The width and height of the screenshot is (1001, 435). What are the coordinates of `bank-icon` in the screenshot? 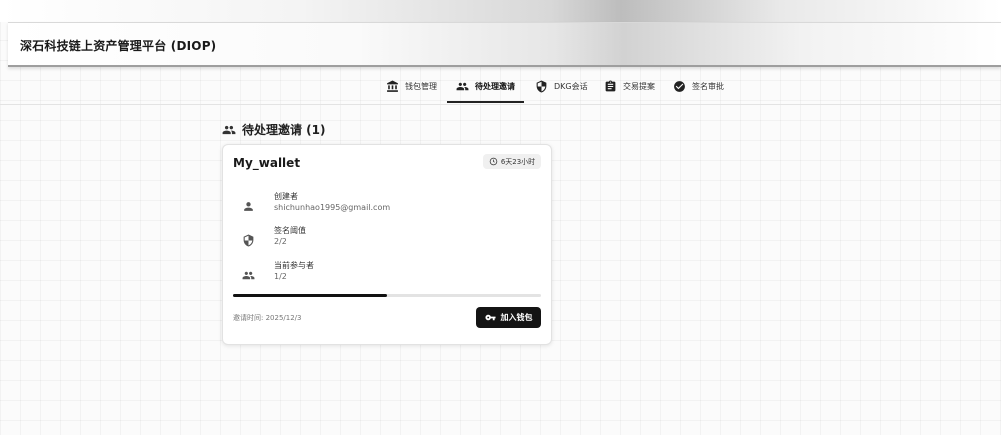 It's located at (392, 86).